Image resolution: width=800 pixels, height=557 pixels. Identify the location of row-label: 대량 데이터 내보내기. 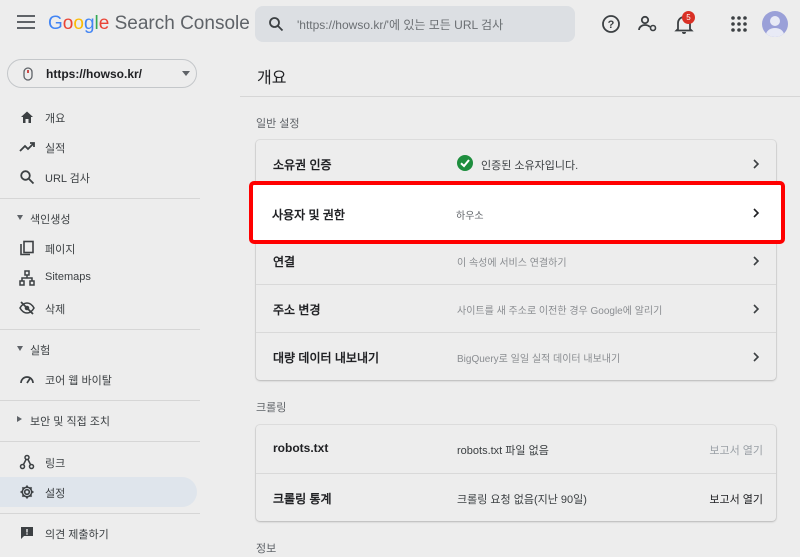
(326, 358).